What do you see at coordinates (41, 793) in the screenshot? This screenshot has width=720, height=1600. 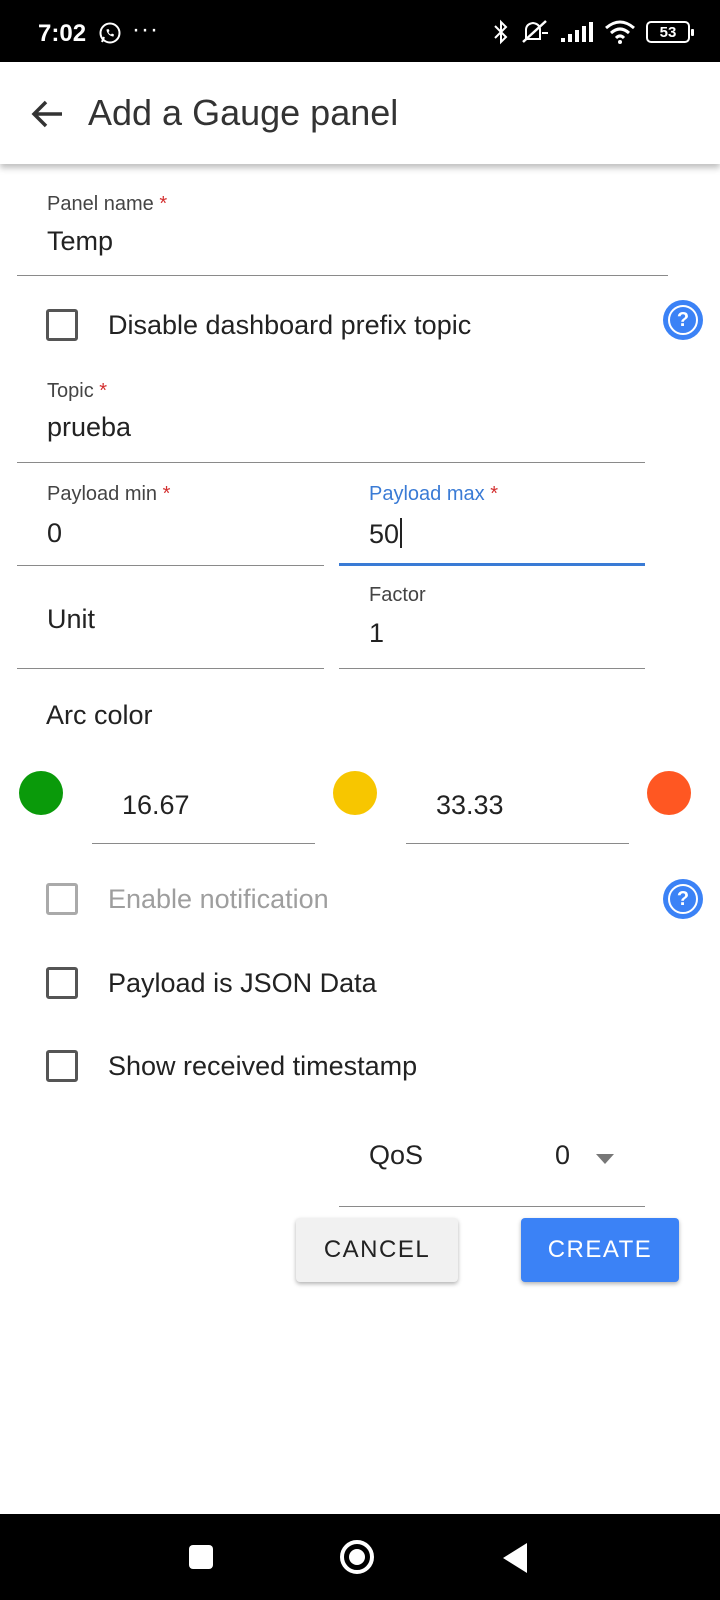 I see `arc-color-green-swatch` at bounding box center [41, 793].